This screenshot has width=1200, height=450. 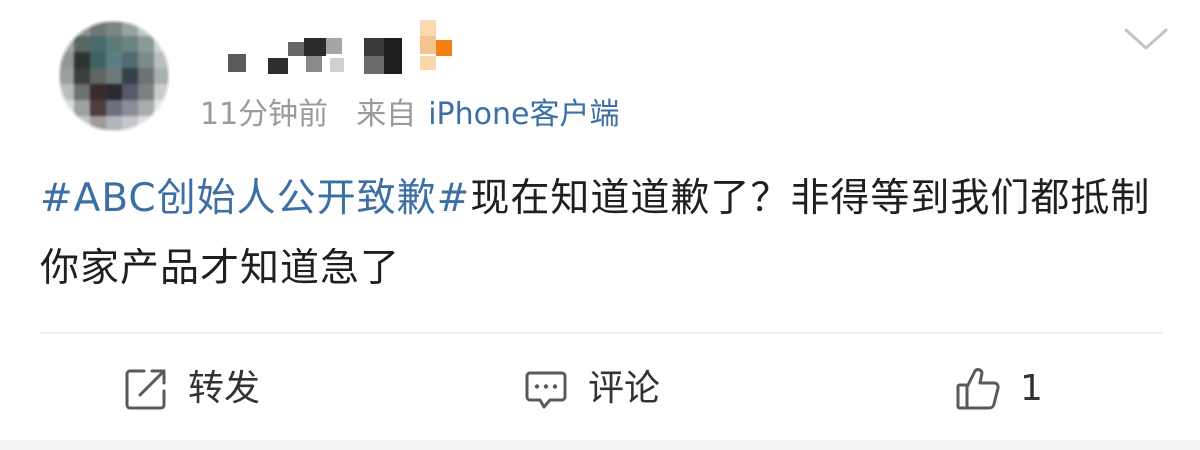 What do you see at coordinates (255, 198) in the screenshot?
I see `topic-hashtag-link: #ABC创始人公开致歉#` at bounding box center [255, 198].